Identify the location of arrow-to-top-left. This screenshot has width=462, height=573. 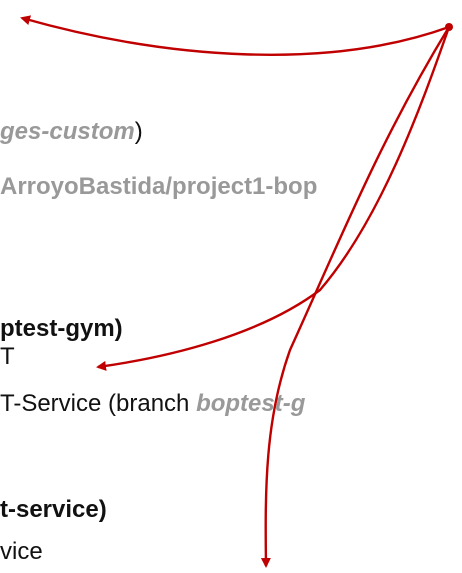
(235, 35).